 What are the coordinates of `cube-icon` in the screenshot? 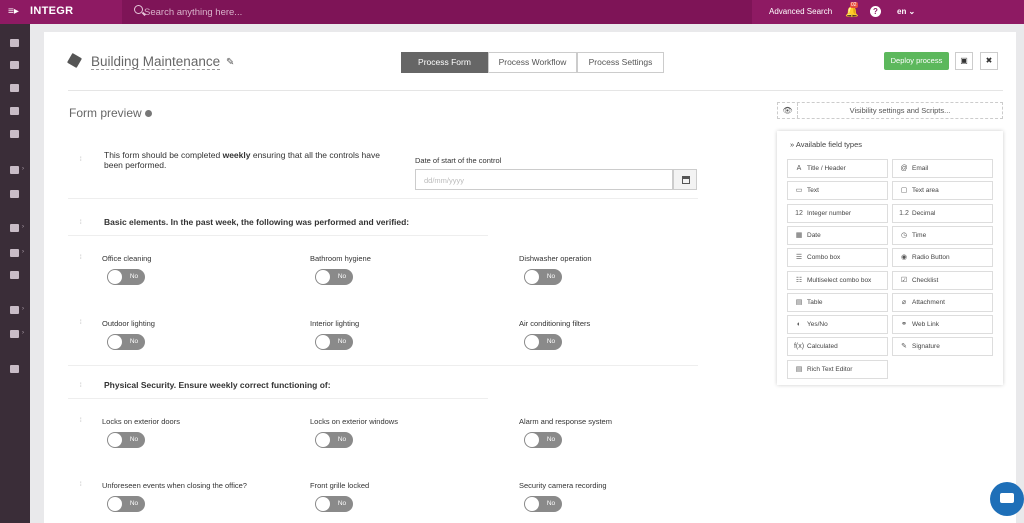 It's located at (14, 253).